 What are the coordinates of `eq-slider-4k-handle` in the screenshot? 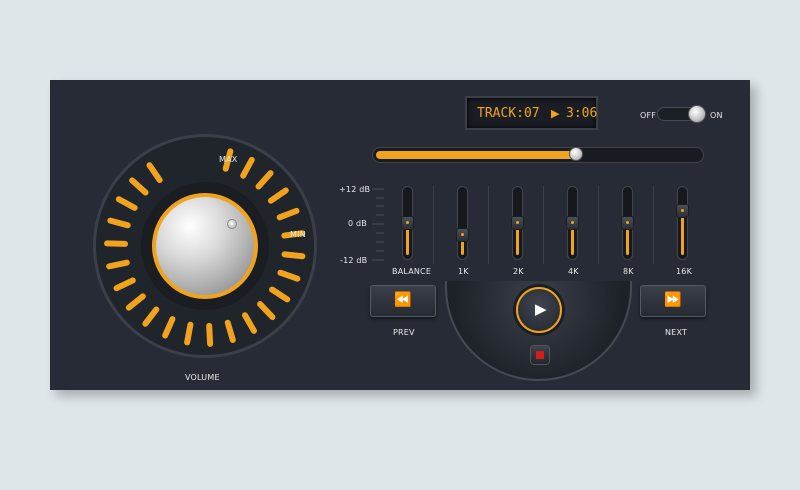 It's located at (572, 223).